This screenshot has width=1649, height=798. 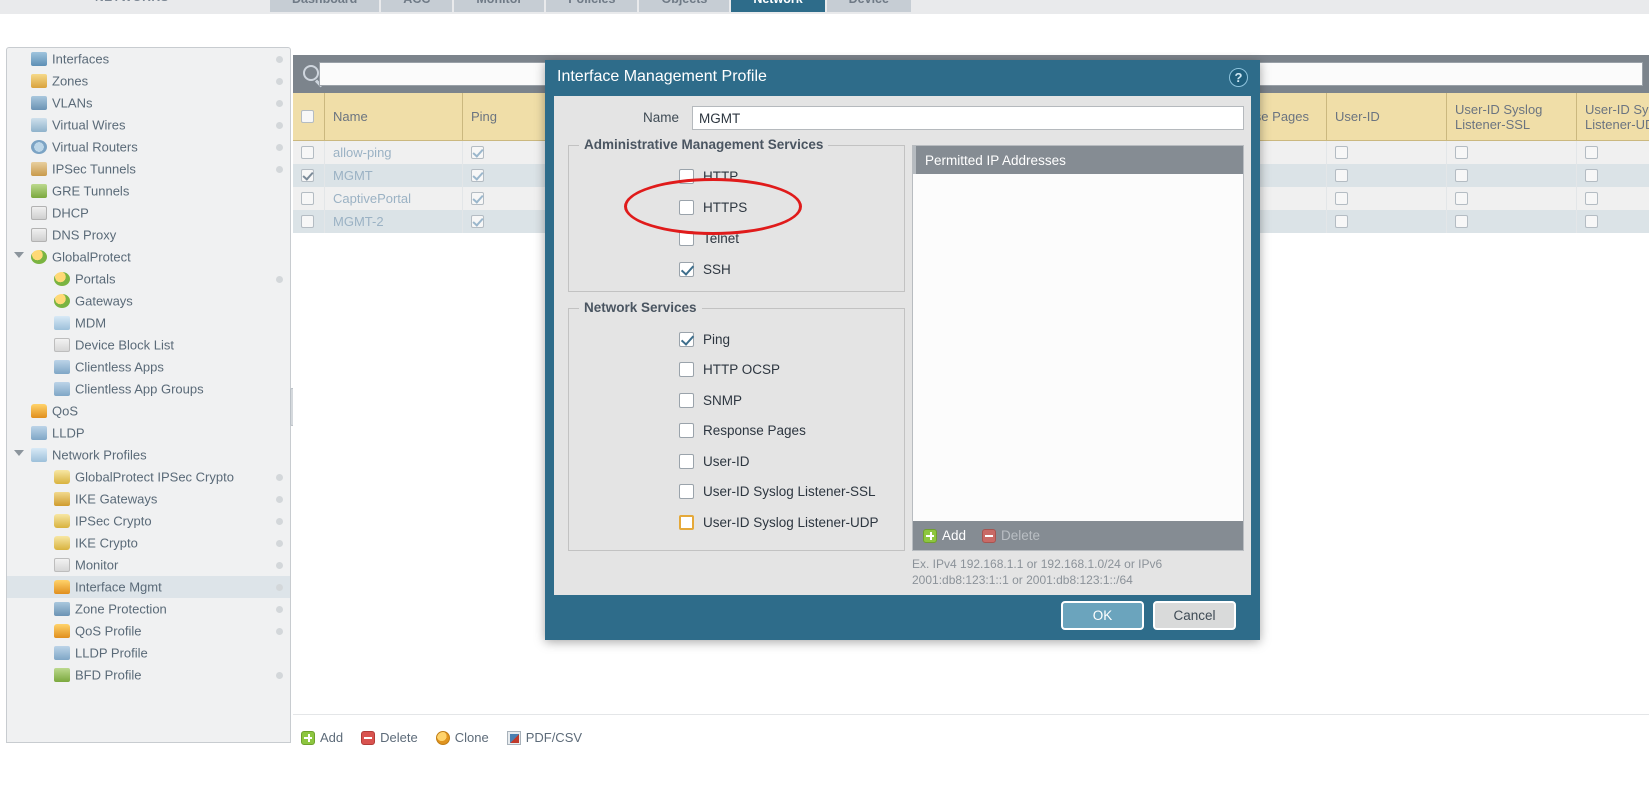 I want to click on checkbox-ping, so click(x=686, y=339).